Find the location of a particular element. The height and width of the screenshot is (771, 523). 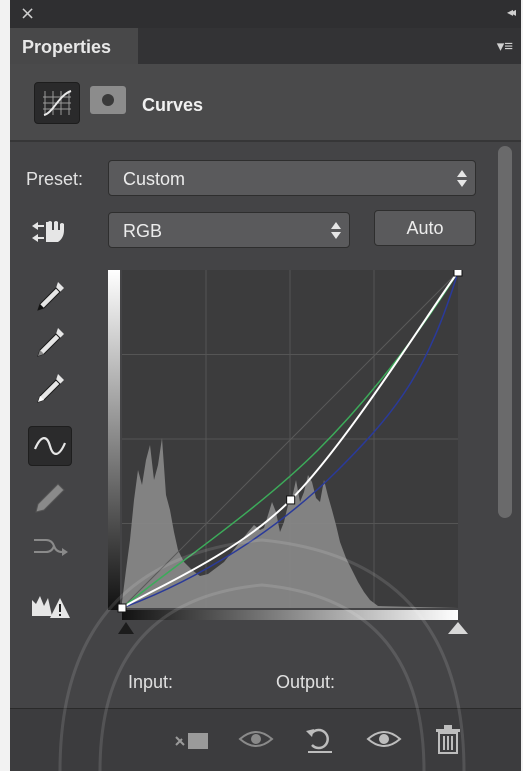

close-icon: × is located at coordinates (27, 13).